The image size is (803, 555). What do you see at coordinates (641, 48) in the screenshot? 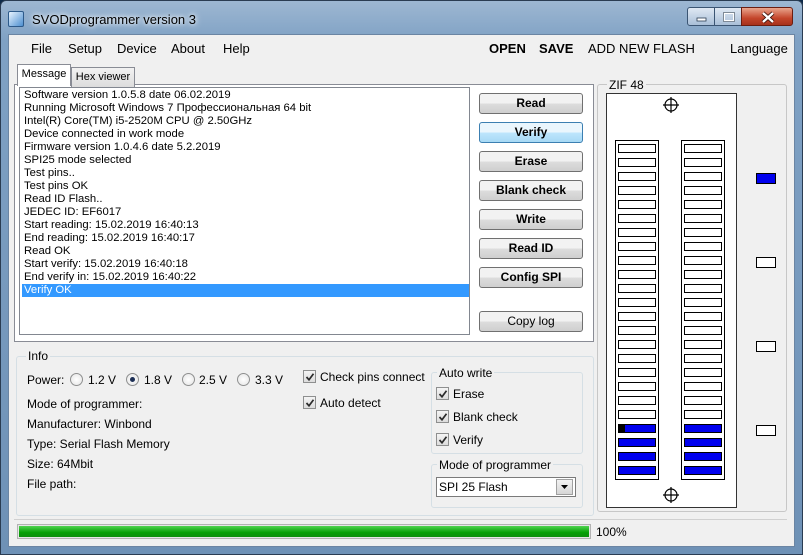
I see `add-new-flash-action: ADD NEW FLASH` at bounding box center [641, 48].